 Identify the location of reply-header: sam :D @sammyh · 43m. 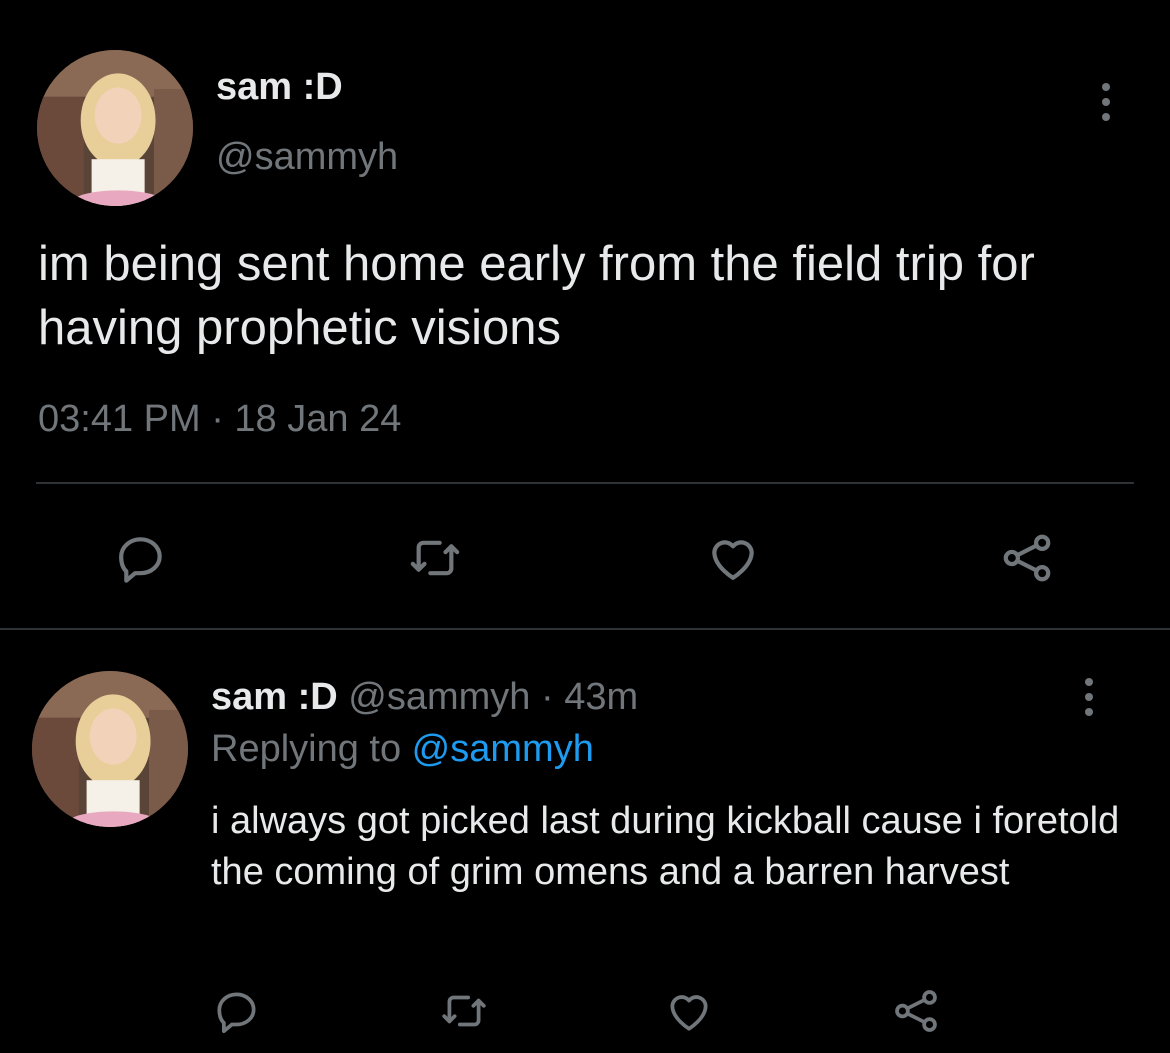
(424, 697).